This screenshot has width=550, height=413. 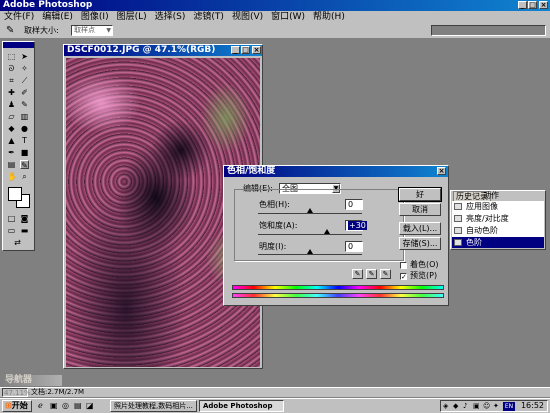 I want to click on move-tool-icon: ➤, so click(x=24, y=56).